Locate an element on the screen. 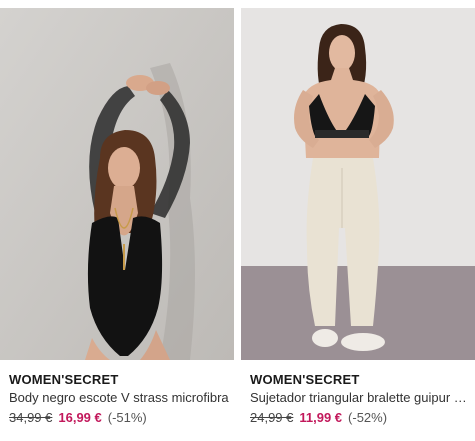  sale-price: 16,99 € is located at coordinates (80, 417).